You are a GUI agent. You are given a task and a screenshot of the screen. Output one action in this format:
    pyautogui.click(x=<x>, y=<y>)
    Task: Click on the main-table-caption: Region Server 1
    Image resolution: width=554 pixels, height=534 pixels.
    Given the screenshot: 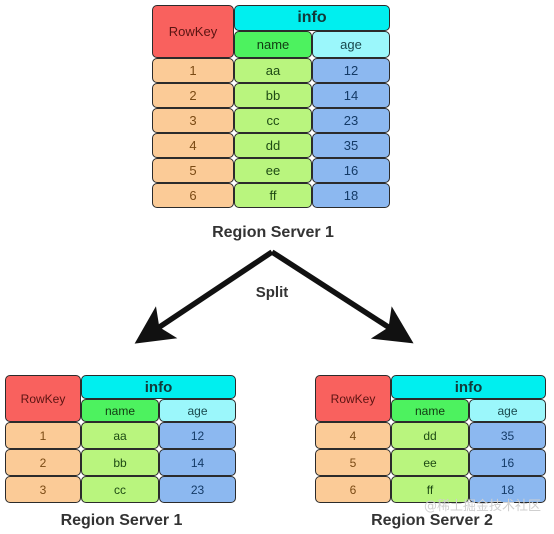 What is the action you would take?
    pyautogui.click(x=273, y=232)
    